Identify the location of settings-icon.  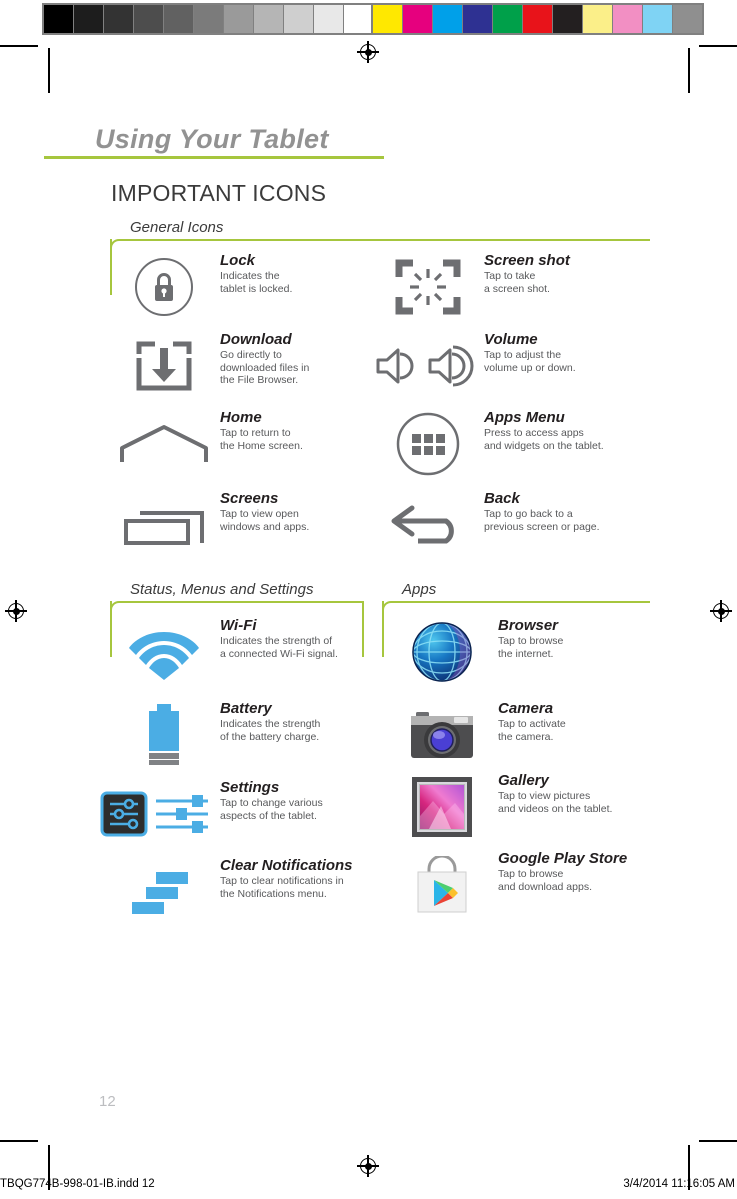
(156, 814).